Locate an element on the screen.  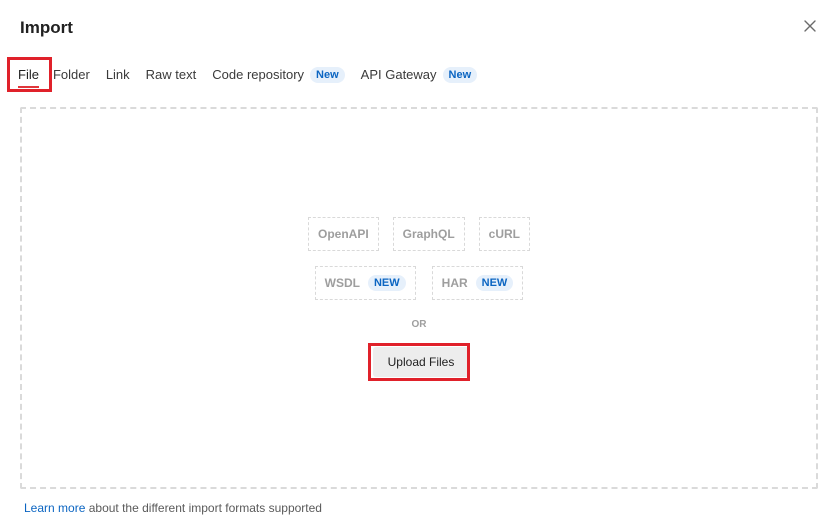
format-label: WSDL is located at coordinates (342, 283).